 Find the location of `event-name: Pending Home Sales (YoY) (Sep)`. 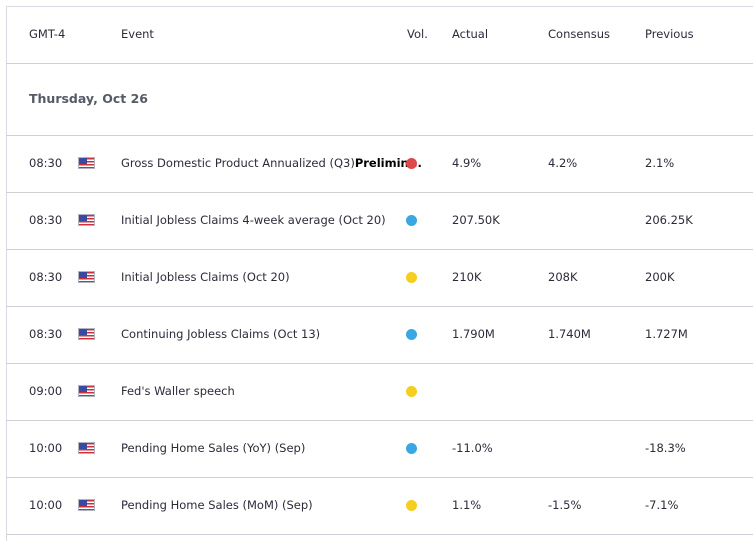

event-name: Pending Home Sales (YoY) (Sep) is located at coordinates (213, 448).